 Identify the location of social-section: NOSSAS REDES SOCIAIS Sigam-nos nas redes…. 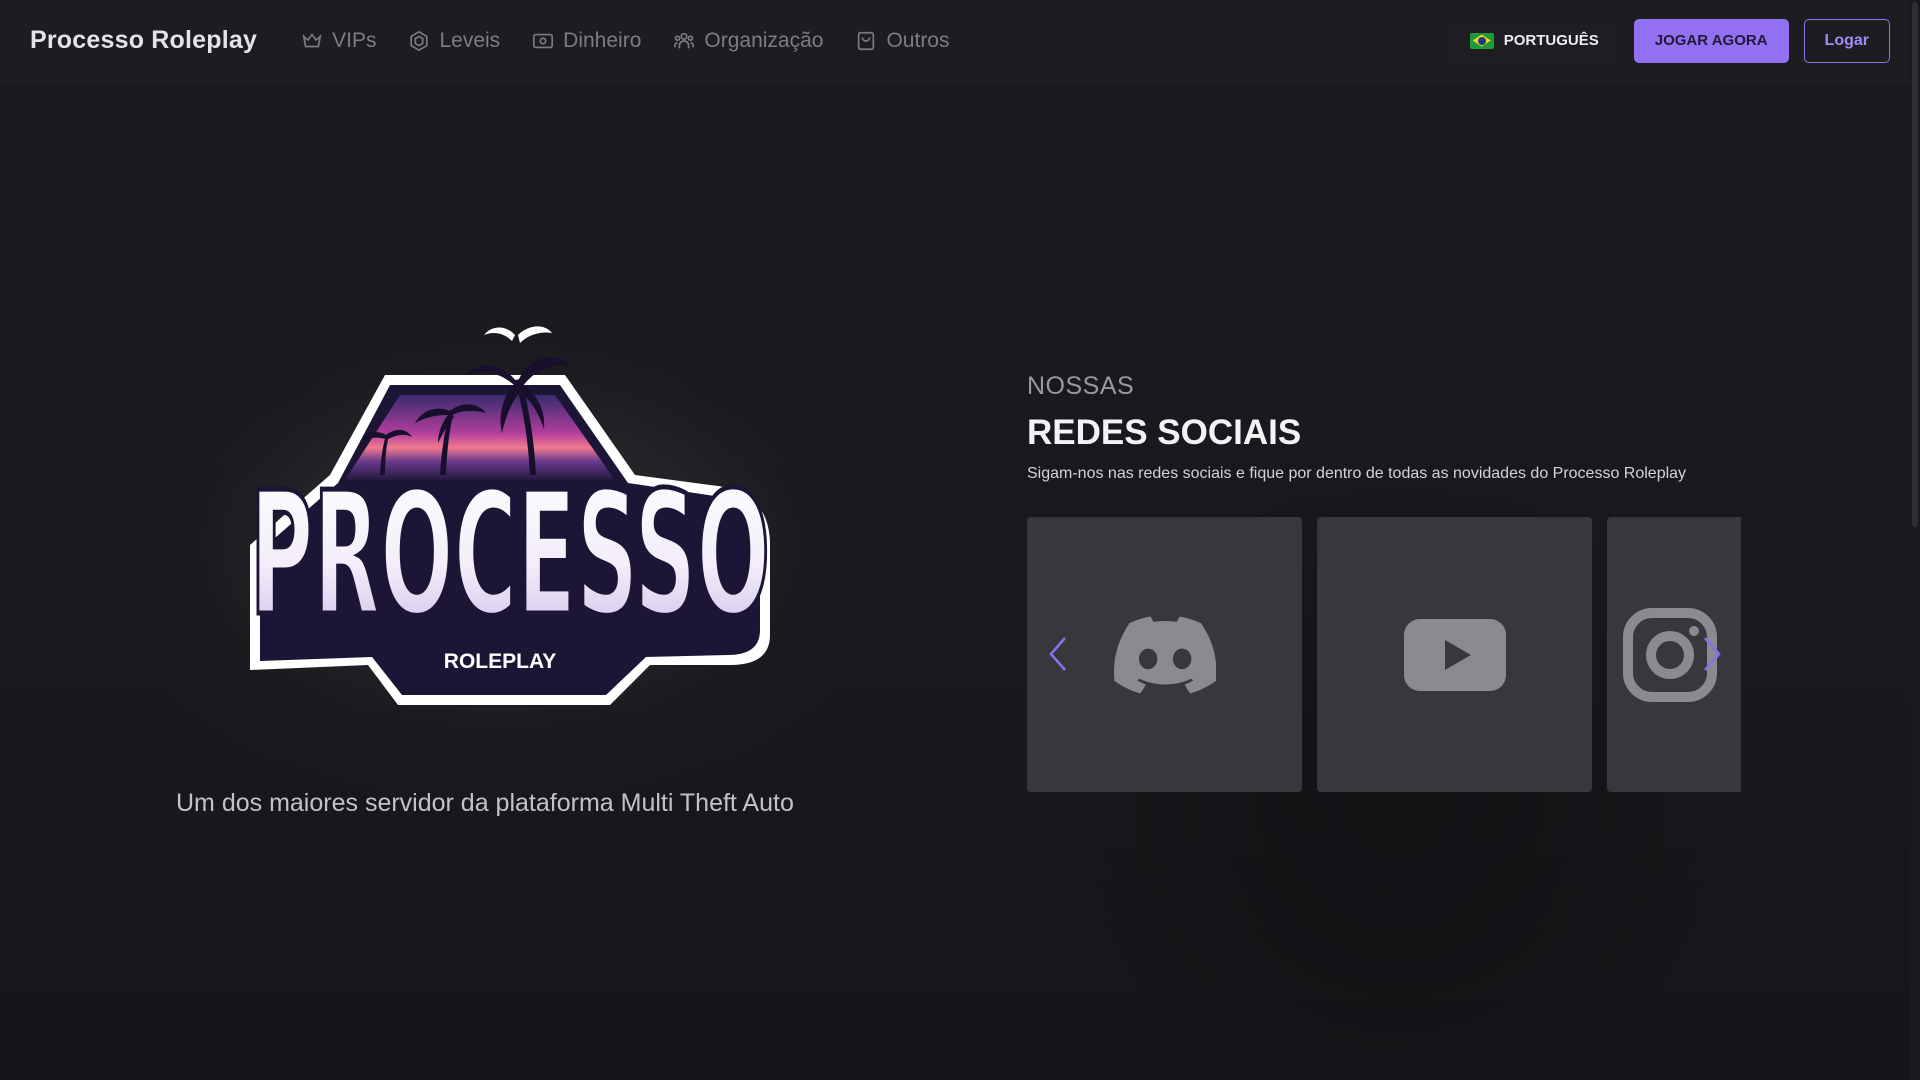
(1387, 427).